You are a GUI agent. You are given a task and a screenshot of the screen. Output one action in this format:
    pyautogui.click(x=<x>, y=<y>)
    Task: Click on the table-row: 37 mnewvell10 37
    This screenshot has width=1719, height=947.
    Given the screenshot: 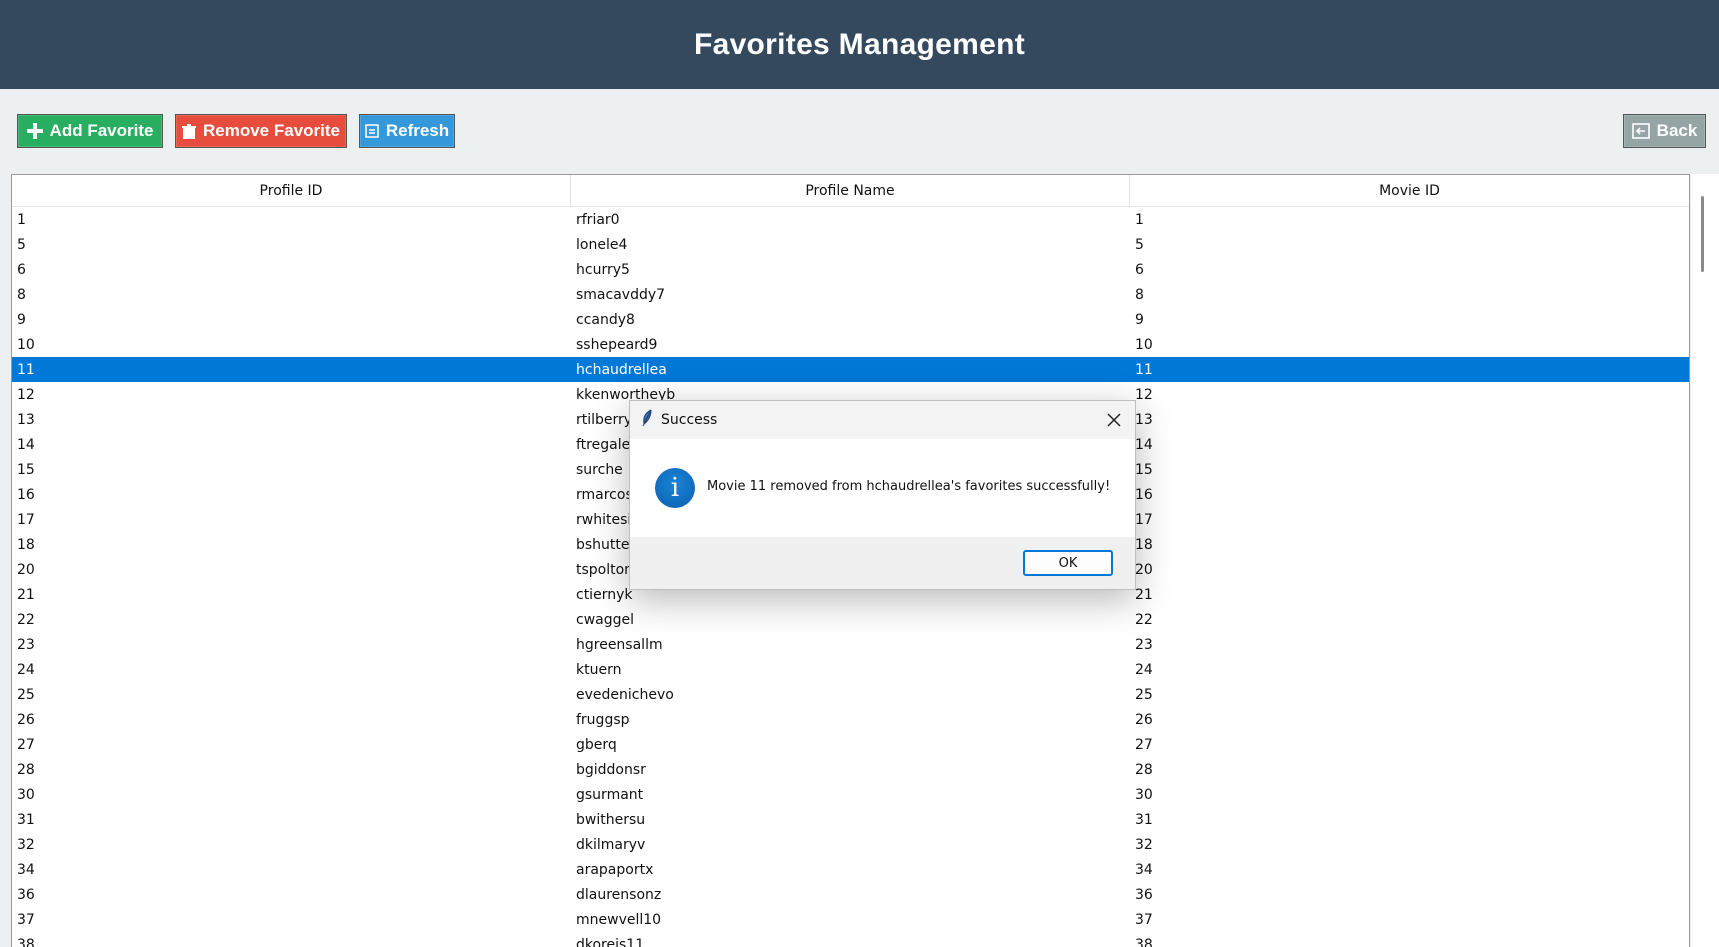 What is the action you would take?
    pyautogui.click(x=850, y=919)
    